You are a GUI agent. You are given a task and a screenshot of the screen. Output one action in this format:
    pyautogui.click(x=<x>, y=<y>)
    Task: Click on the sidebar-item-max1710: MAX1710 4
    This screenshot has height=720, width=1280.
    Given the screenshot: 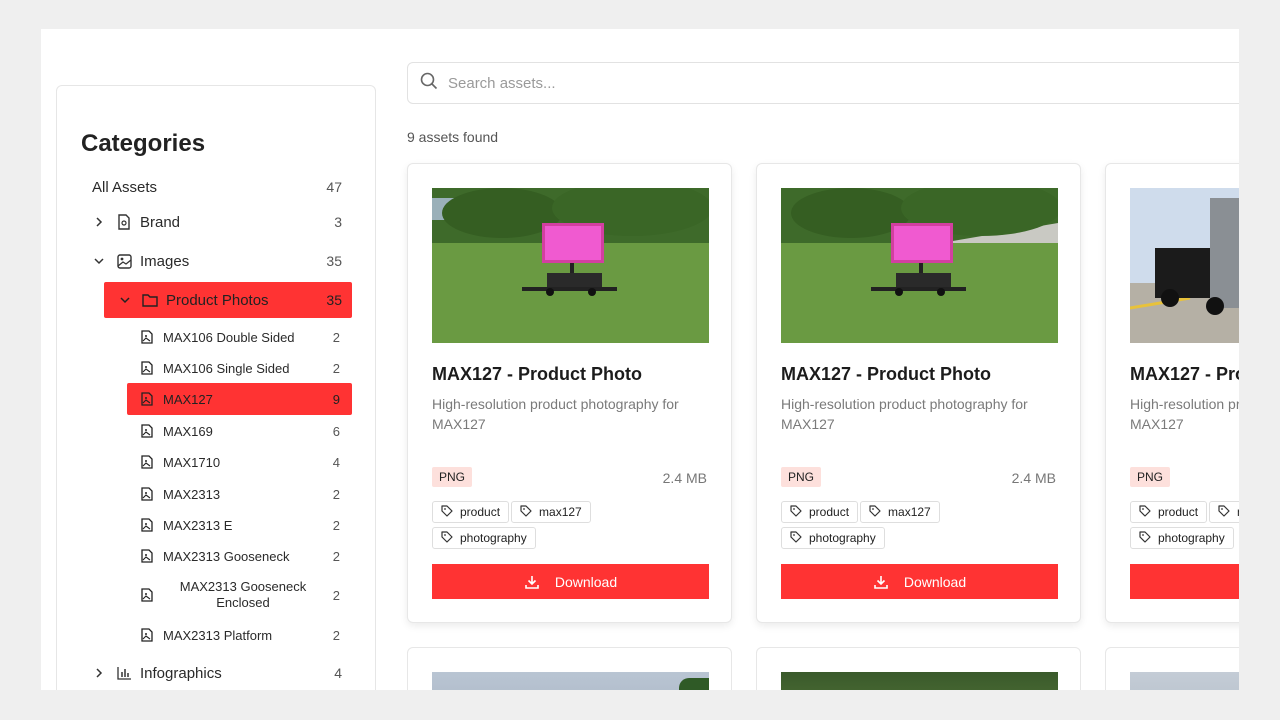 What is the action you would take?
    pyautogui.click(x=239, y=462)
    